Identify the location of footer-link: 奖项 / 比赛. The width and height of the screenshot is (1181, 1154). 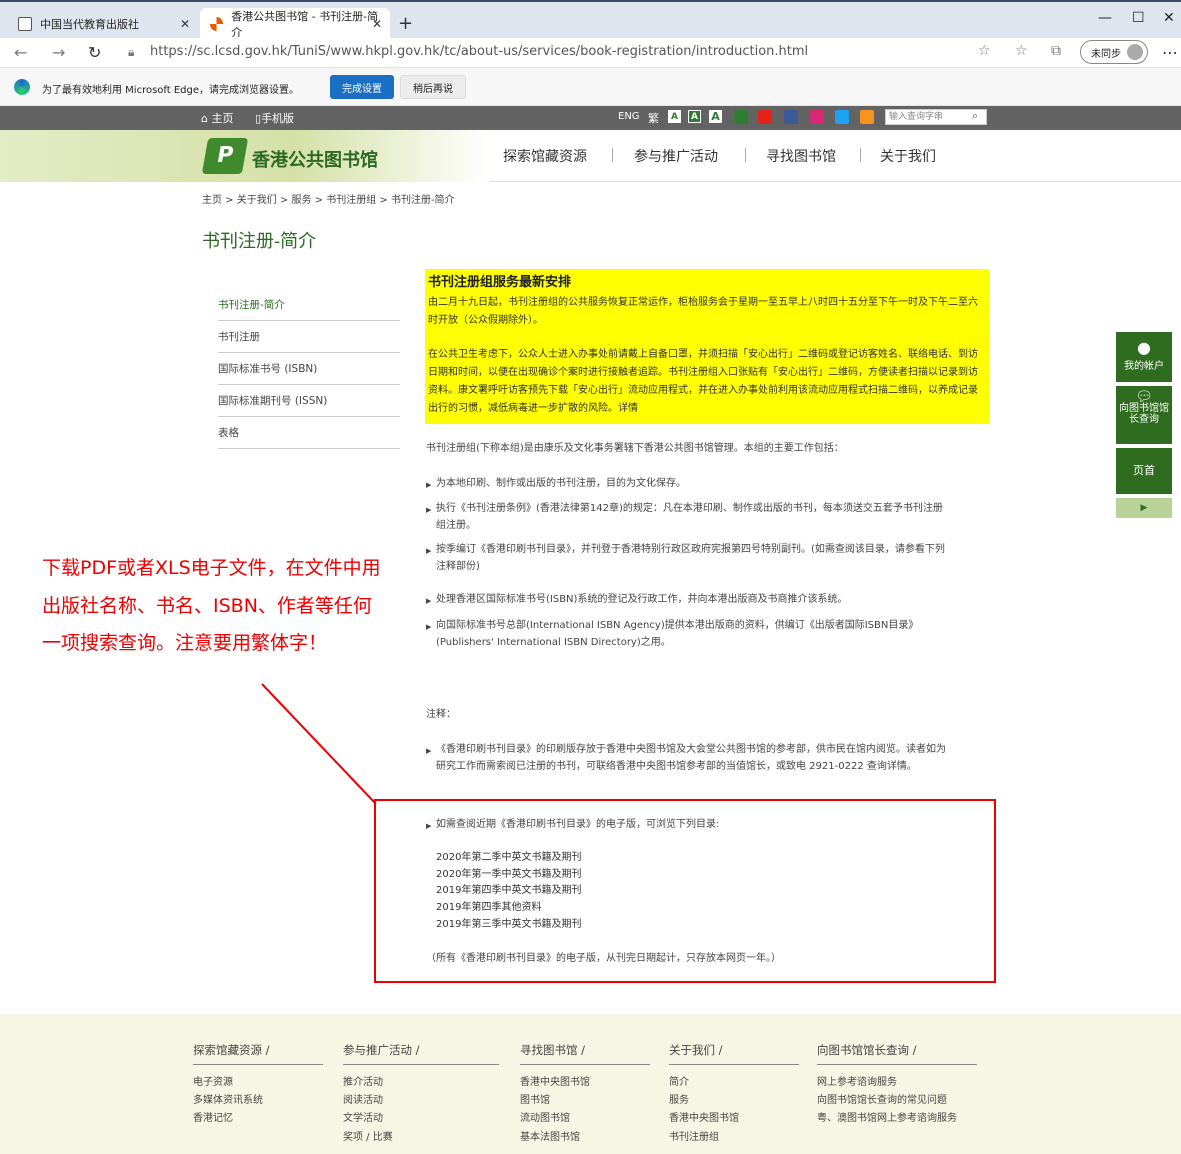
(368, 1135).